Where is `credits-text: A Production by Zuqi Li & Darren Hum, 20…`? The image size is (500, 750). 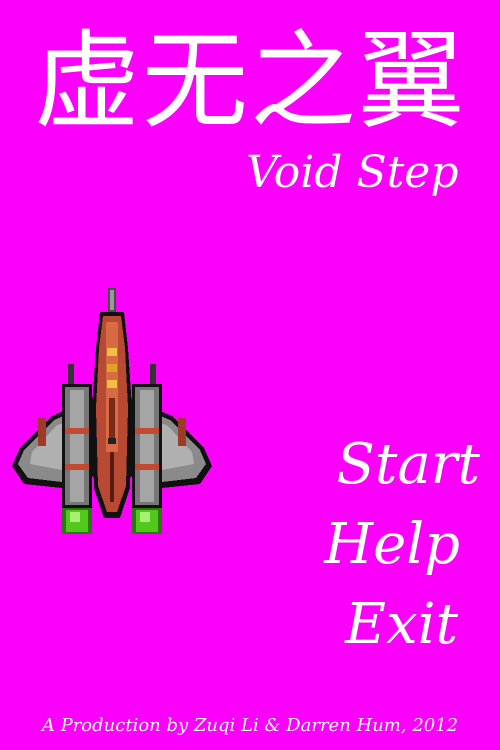 credits-text: A Production by Zuqi Li & Darren Hum, 20… is located at coordinates (250, 725).